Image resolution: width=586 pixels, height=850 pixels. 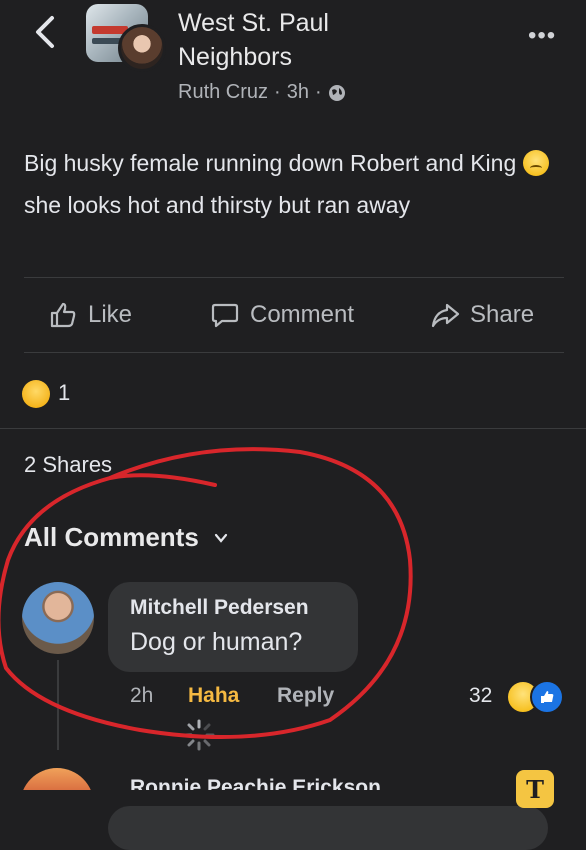 I want to click on poster-name: Ruth Cruz, so click(x=223, y=92).